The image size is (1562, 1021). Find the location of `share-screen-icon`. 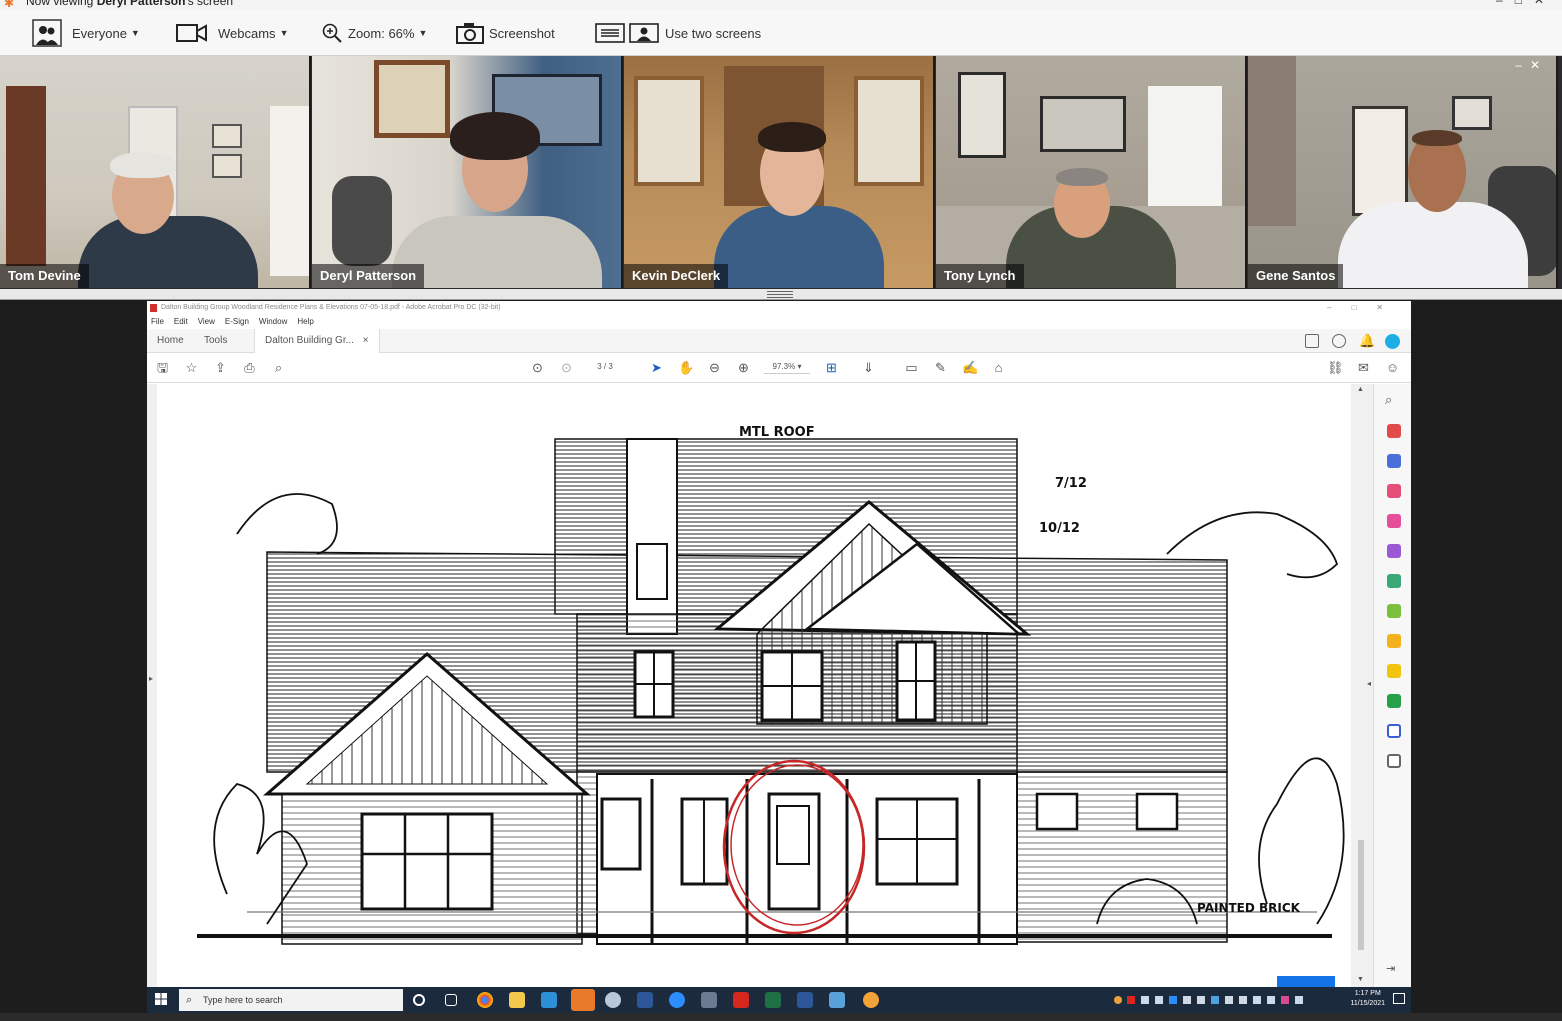

share-screen-icon is located at coordinates (1312, 341).